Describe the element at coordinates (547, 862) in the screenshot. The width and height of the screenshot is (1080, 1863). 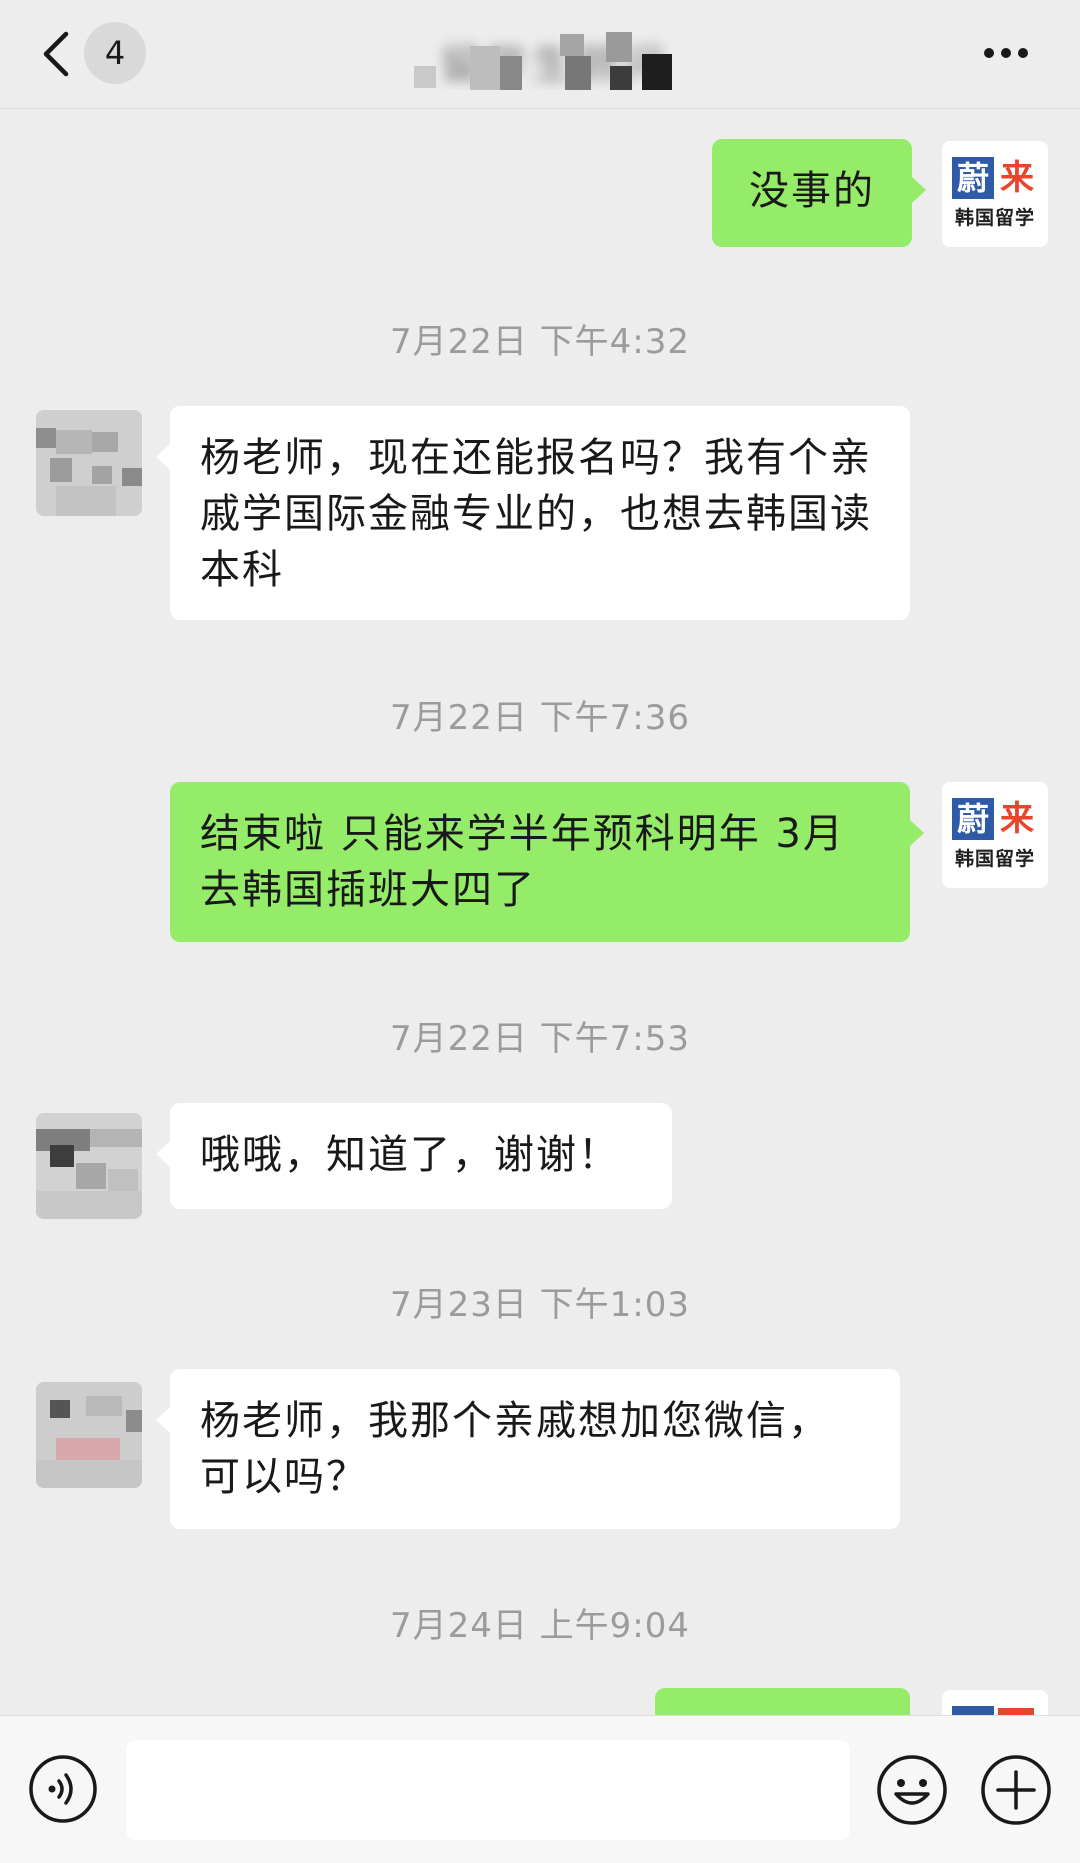
I see `sent-message: 结束啦 只能来学半年预科明年 3月去韩国插班大四了` at that location.